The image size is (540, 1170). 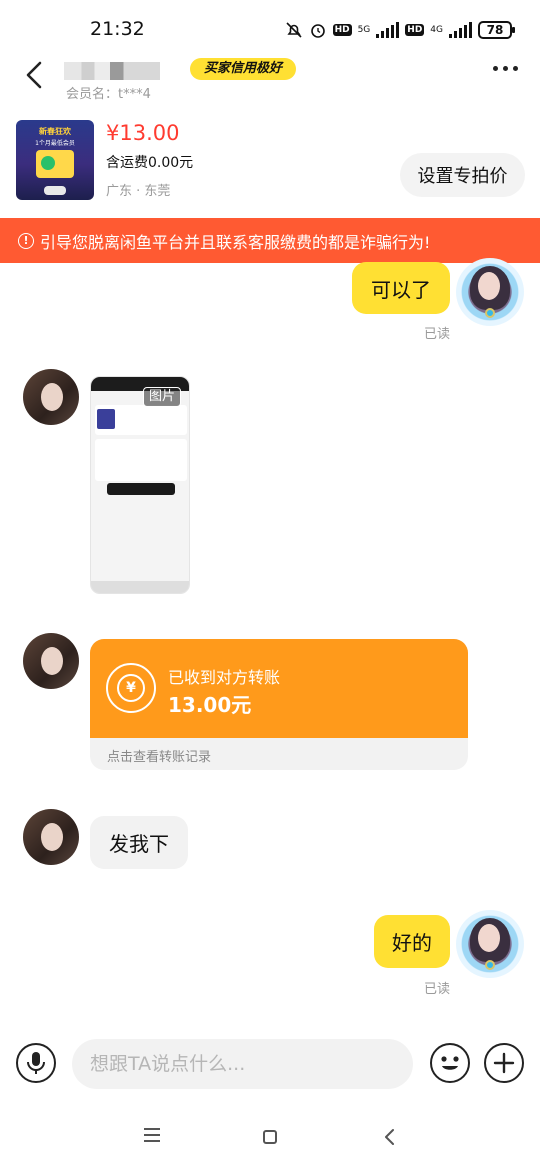 What do you see at coordinates (342, 30) in the screenshot?
I see `hd-icon: HD` at bounding box center [342, 30].